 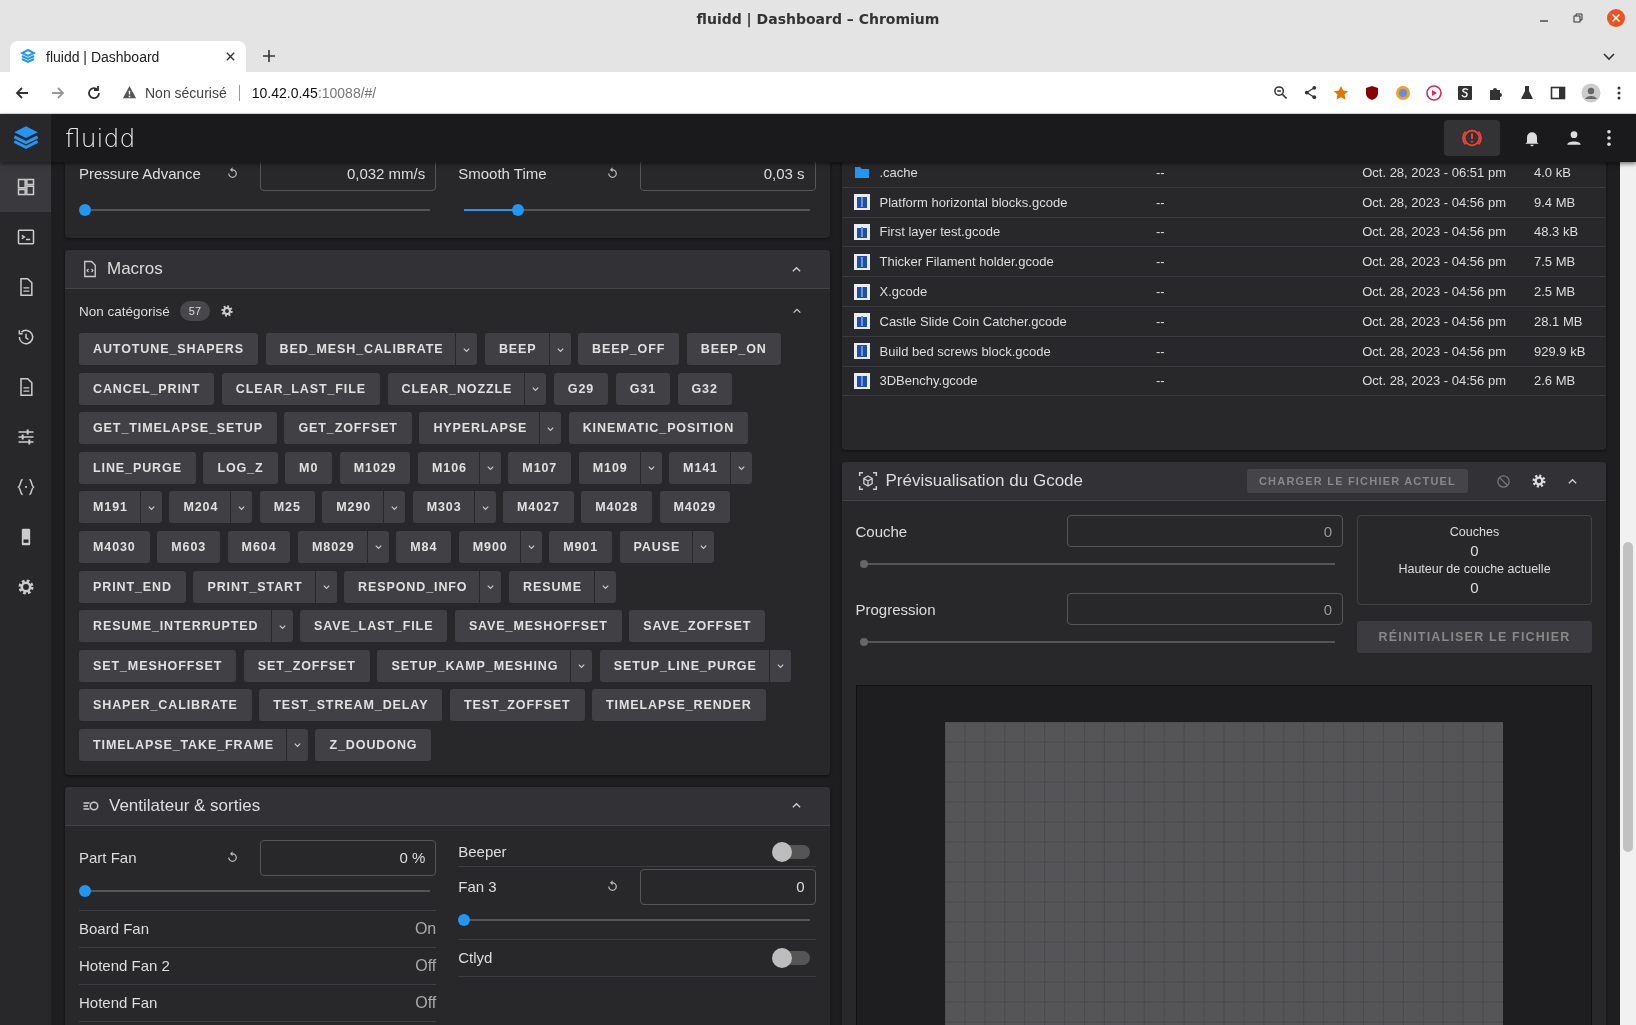 What do you see at coordinates (684, 665) in the screenshot?
I see `macro-button: SETUP_LINE_PURGE` at bounding box center [684, 665].